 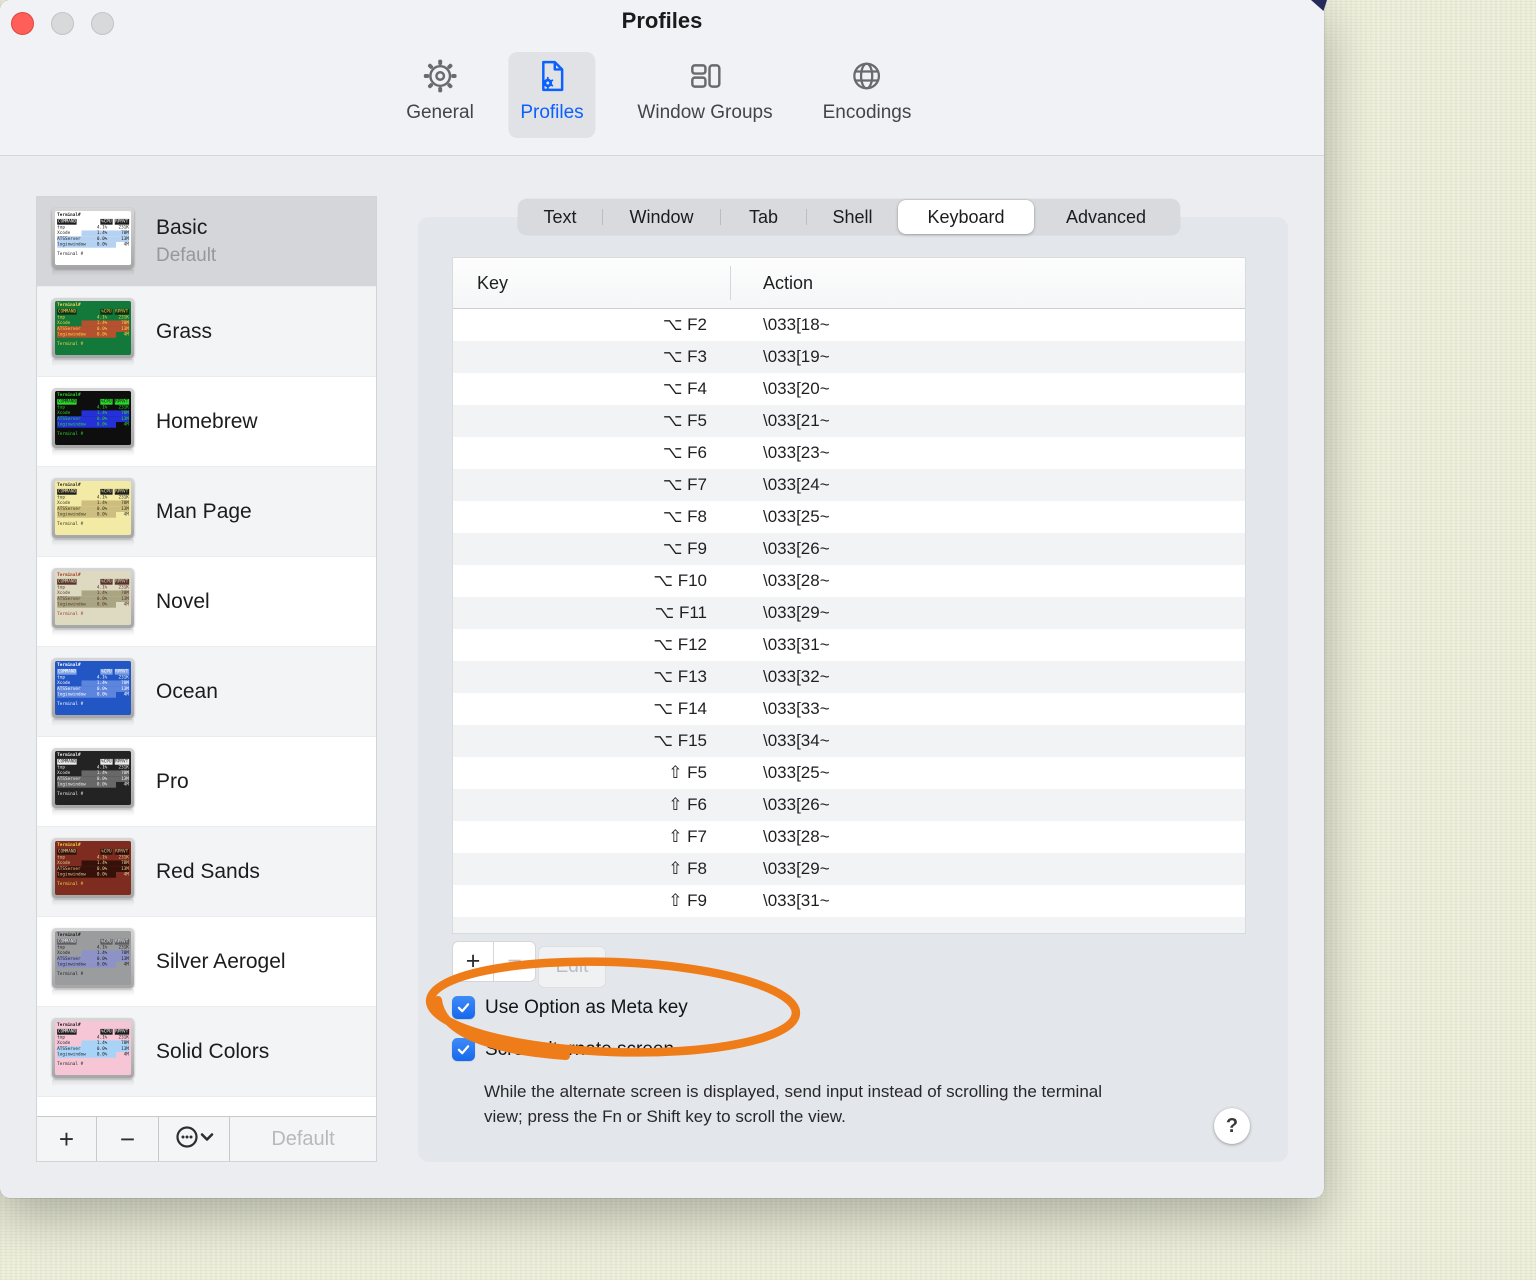 I want to click on add-profile-button: +, so click(x=67, y=1139).